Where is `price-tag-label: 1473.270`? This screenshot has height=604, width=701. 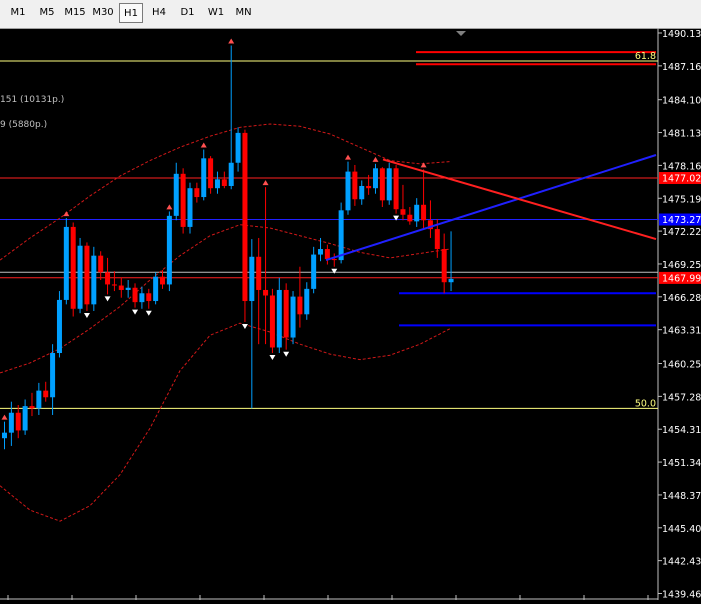
price-tag-label: 1473.270 is located at coordinates (681, 220).